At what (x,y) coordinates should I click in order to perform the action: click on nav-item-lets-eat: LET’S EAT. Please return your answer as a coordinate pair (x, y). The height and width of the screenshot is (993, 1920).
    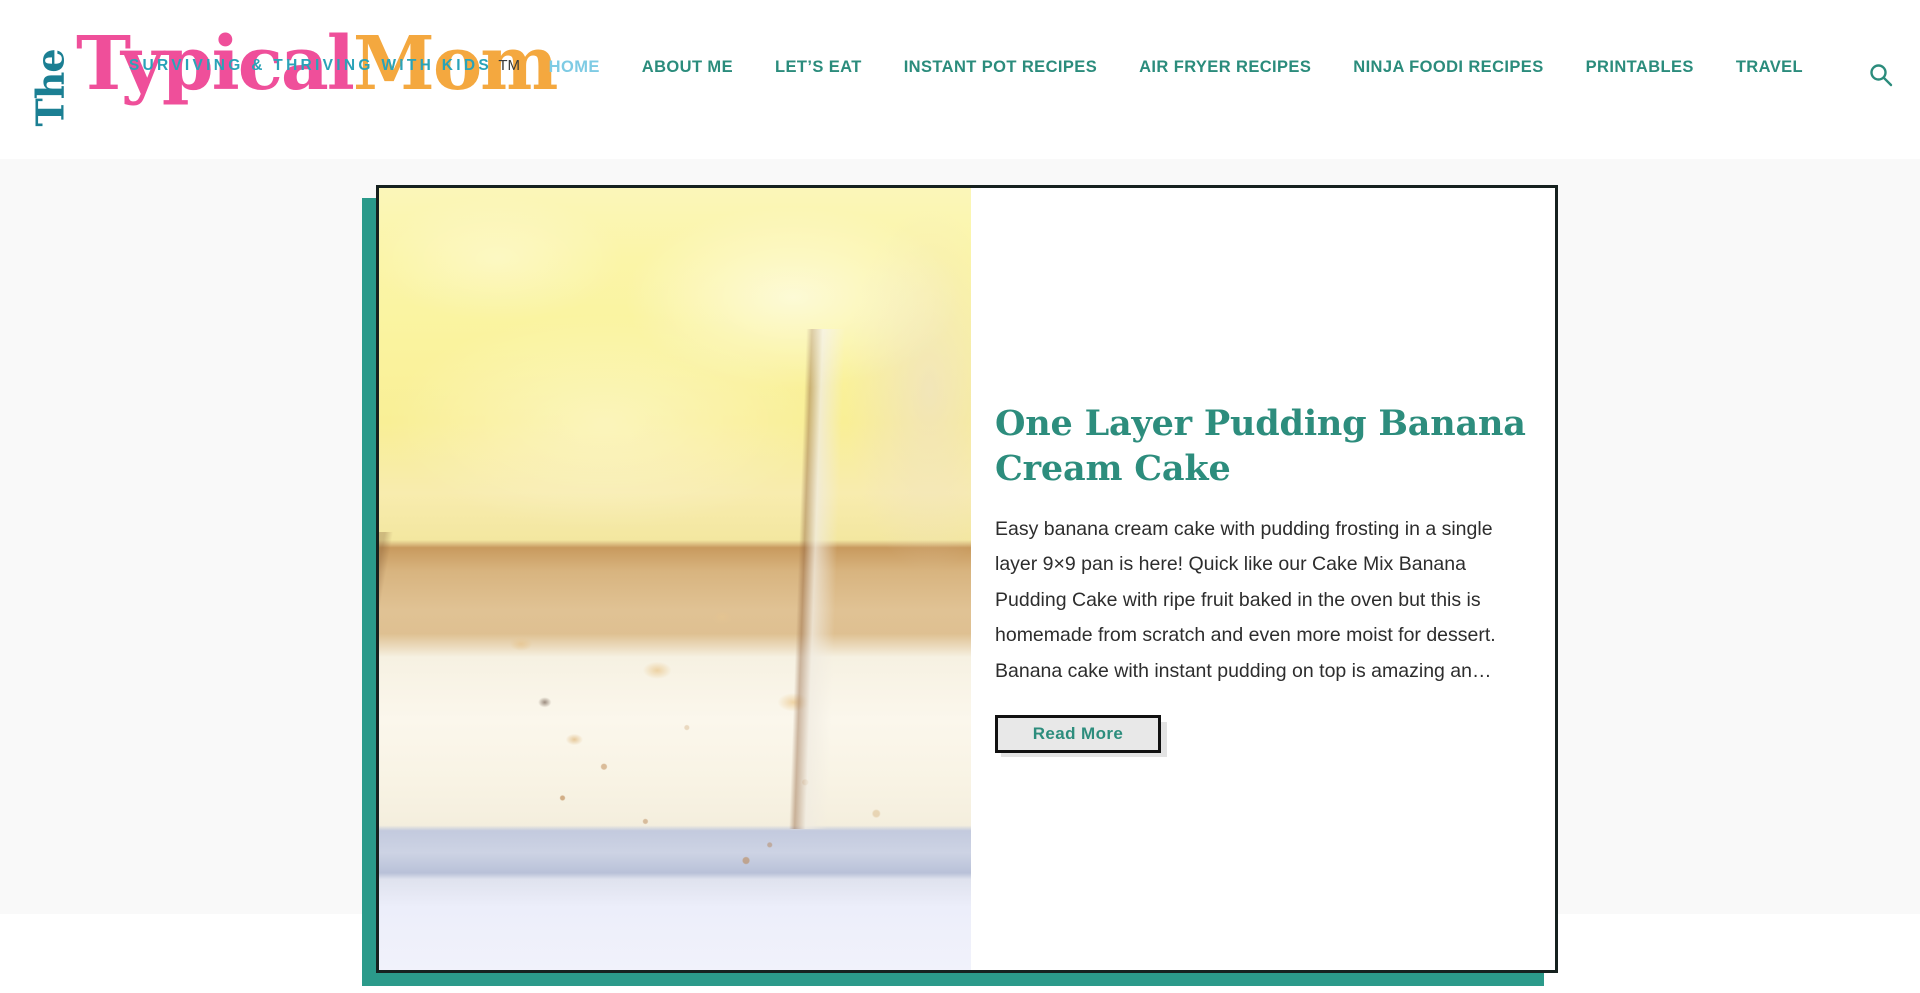
    Looking at the image, I should click on (818, 67).